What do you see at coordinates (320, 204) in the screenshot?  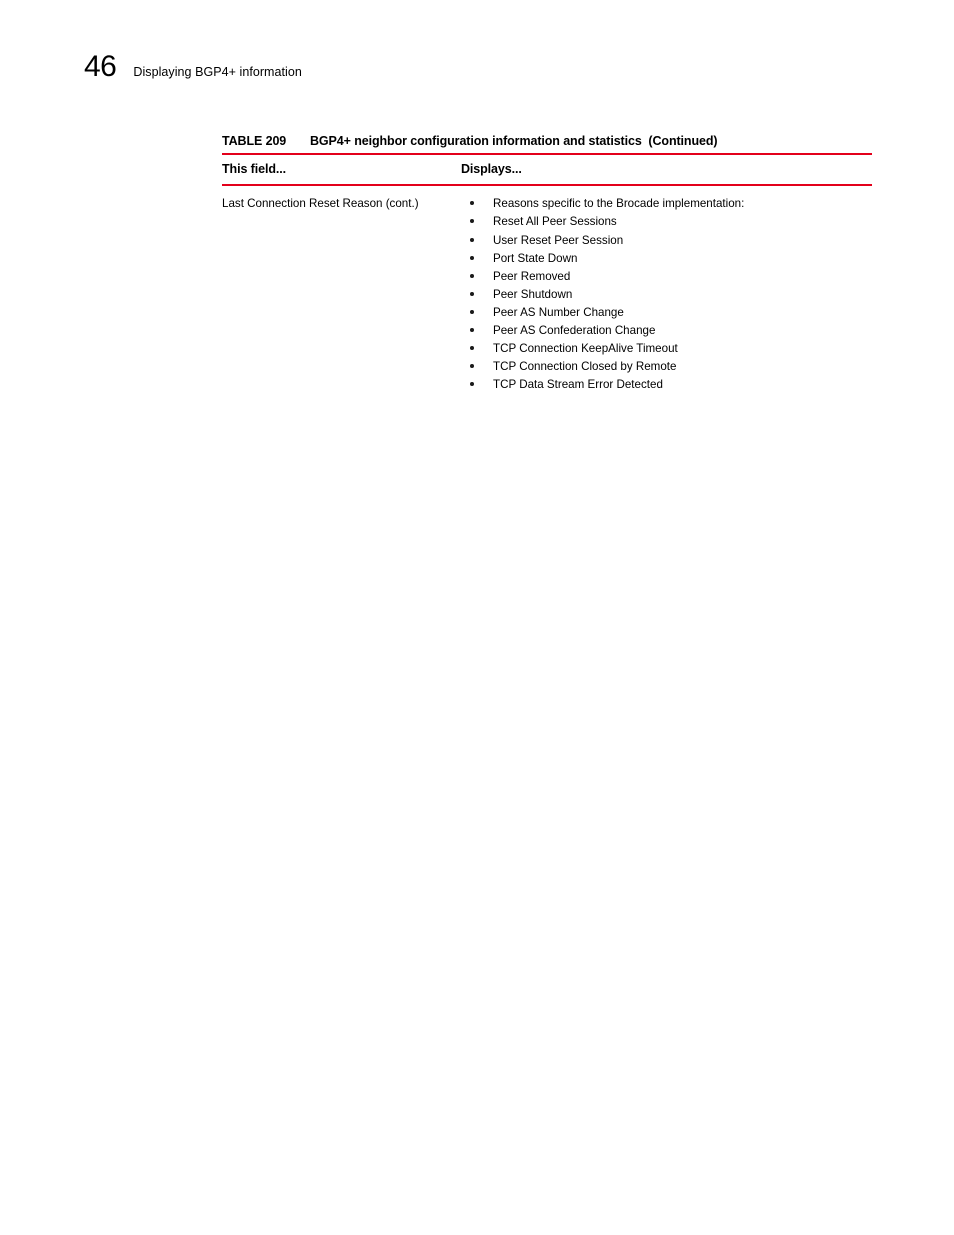 I see `cell-field-name: Last Connection Reset Reason (cont.)` at bounding box center [320, 204].